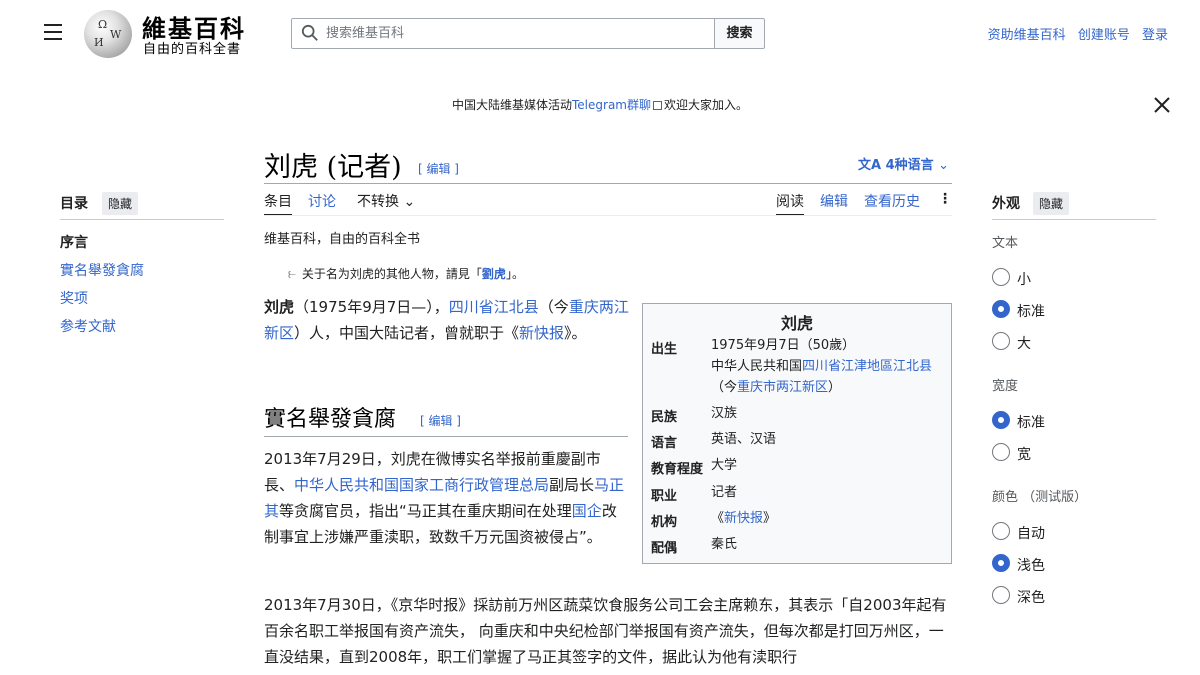 This screenshot has height=675, width=1200. What do you see at coordinates (494, 274) in the screenshot?
I see `hatnote-link: 劉虎` at bounding box center [494, 274].